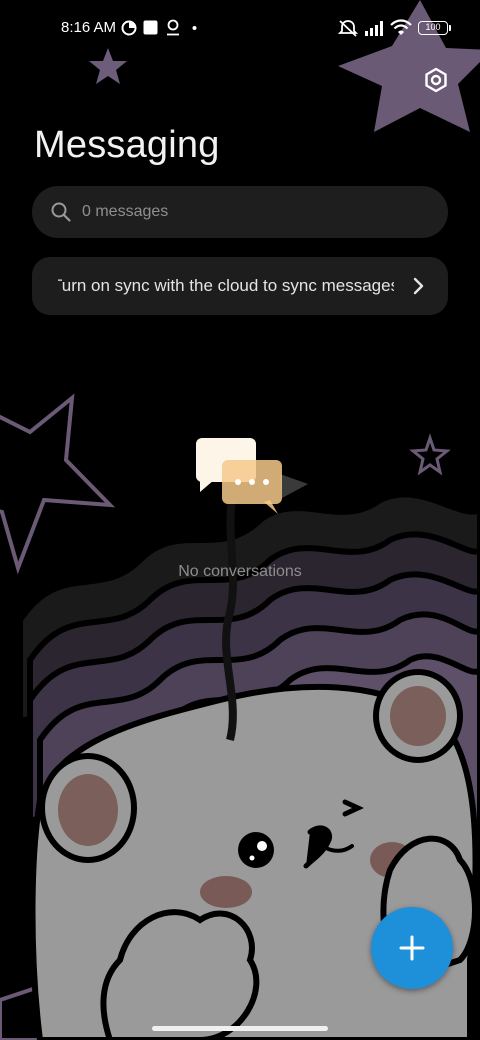 This screenshot has width=480, height=1040. I want to click on page-title: Messaging, so click(127, 145).